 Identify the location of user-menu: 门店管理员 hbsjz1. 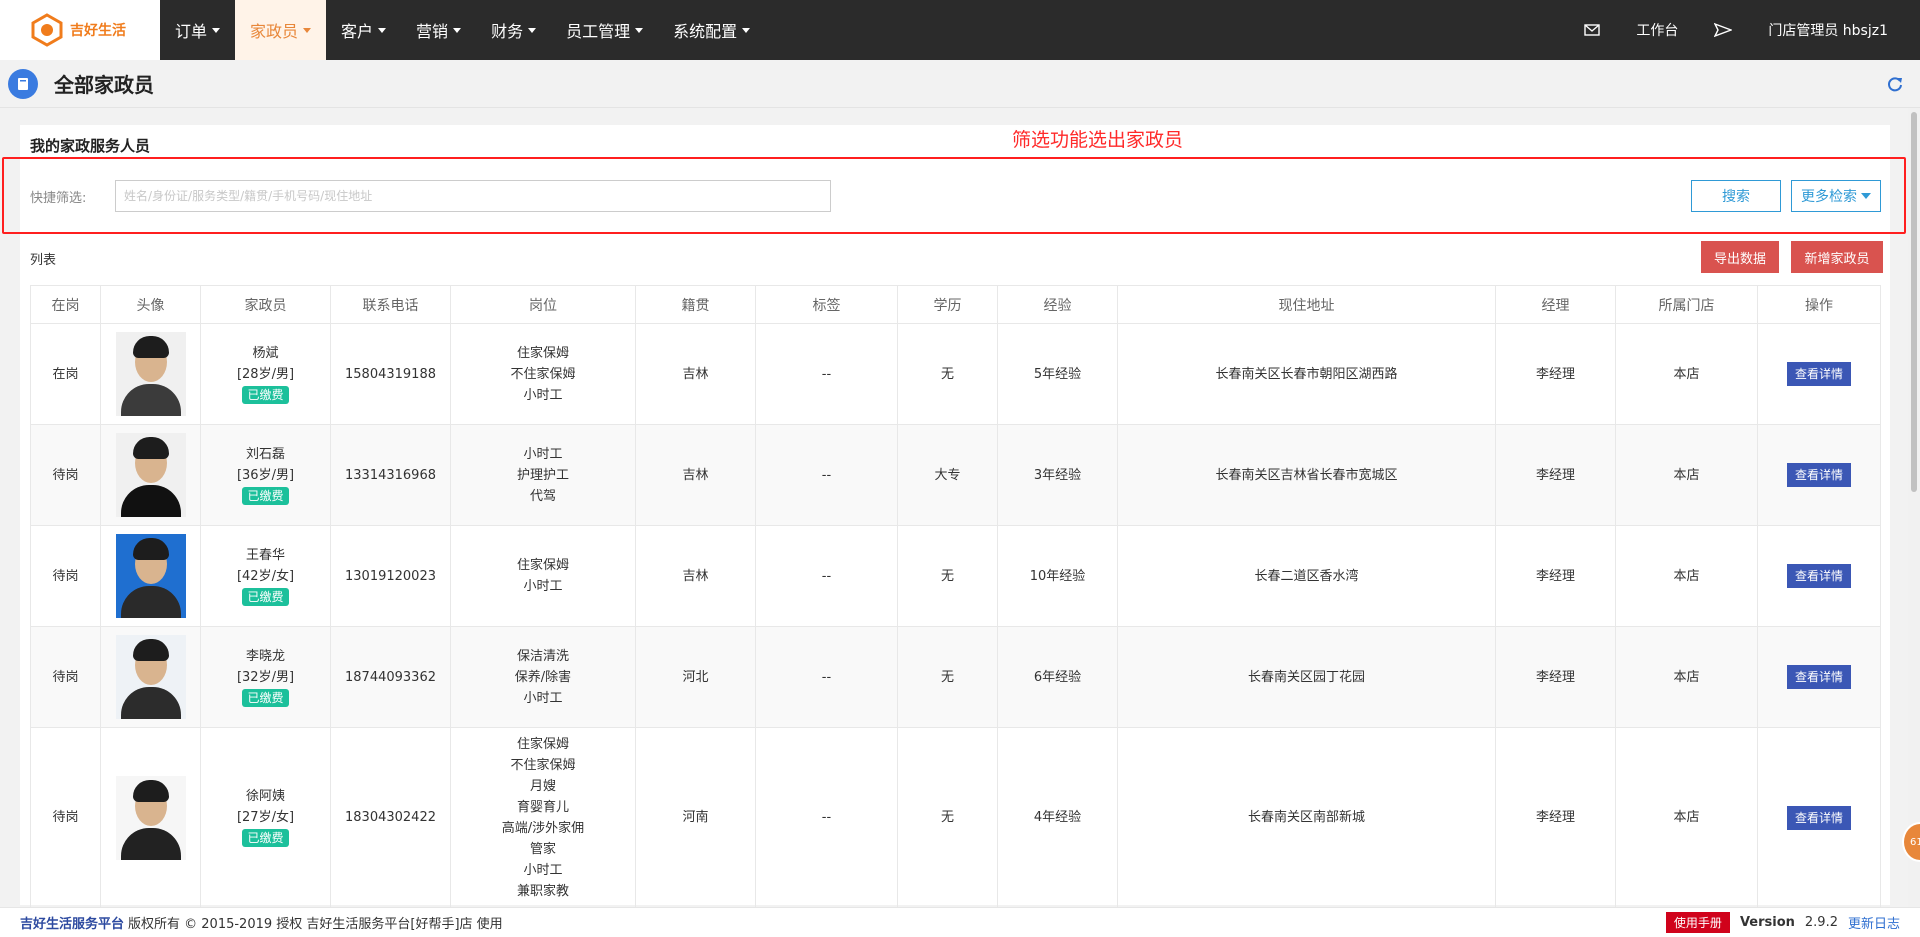
(1828, 30).